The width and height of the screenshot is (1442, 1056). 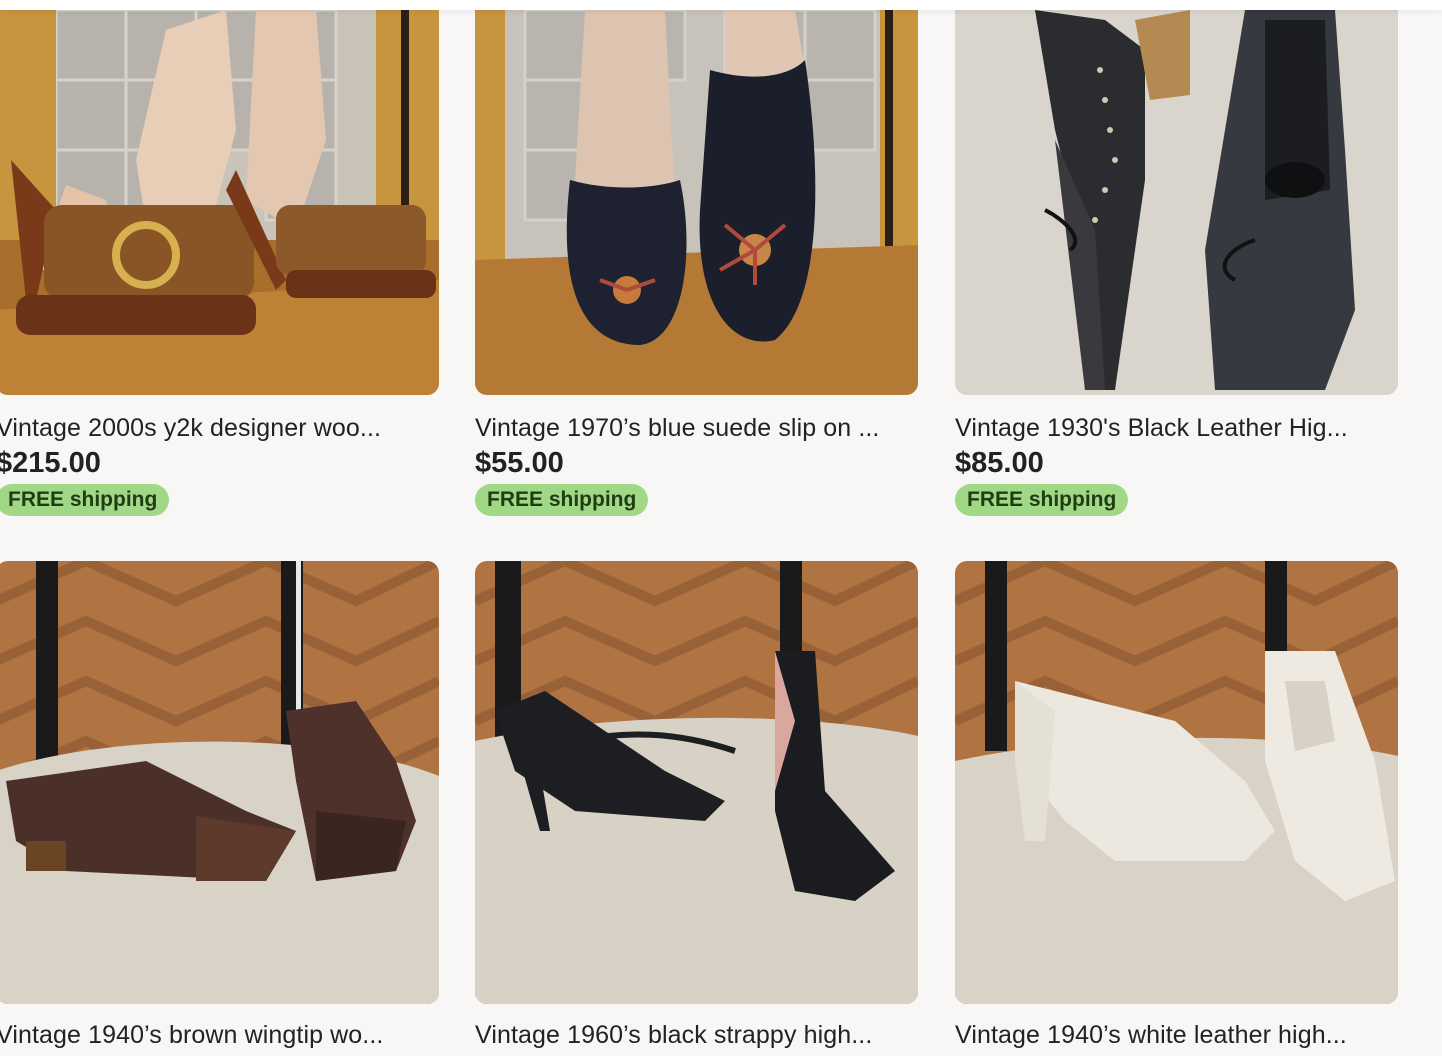 I want to click on black-leather-heels-photo, so click(x=1176, y=202).